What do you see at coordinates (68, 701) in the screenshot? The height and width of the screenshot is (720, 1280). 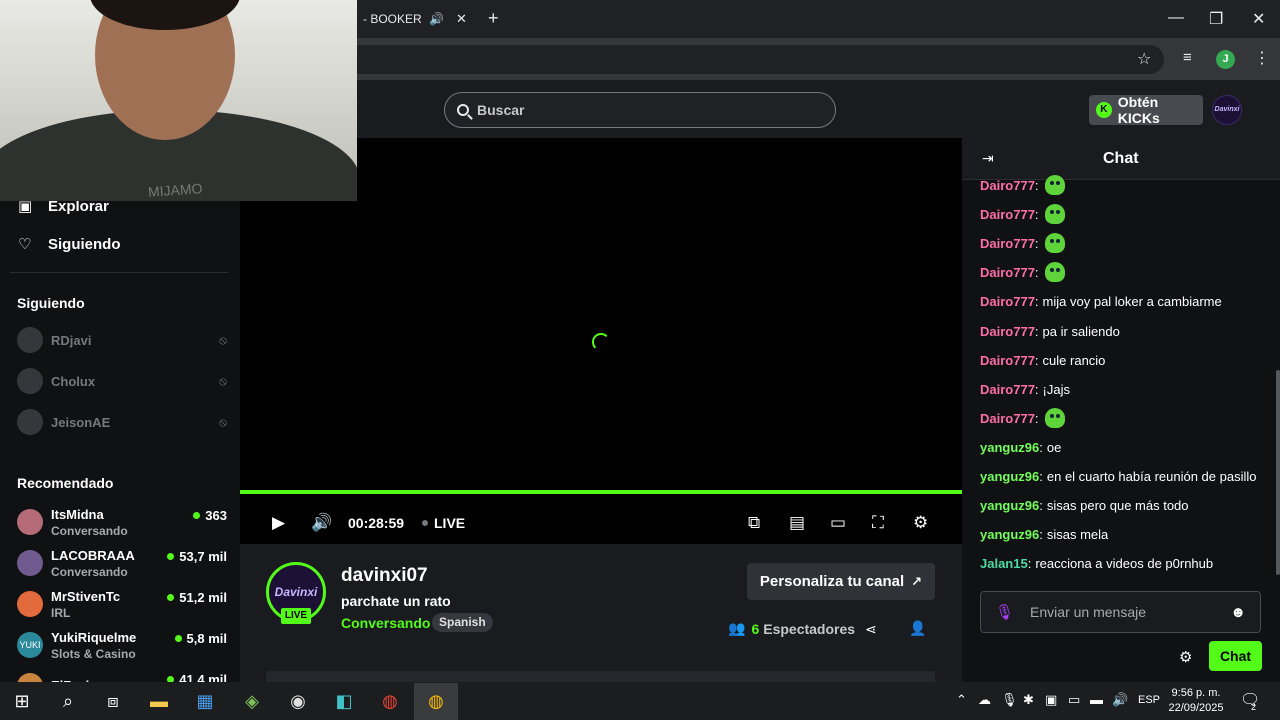 I see `search-taskbar-icon: ⌕` at bounding box center [68, 701].